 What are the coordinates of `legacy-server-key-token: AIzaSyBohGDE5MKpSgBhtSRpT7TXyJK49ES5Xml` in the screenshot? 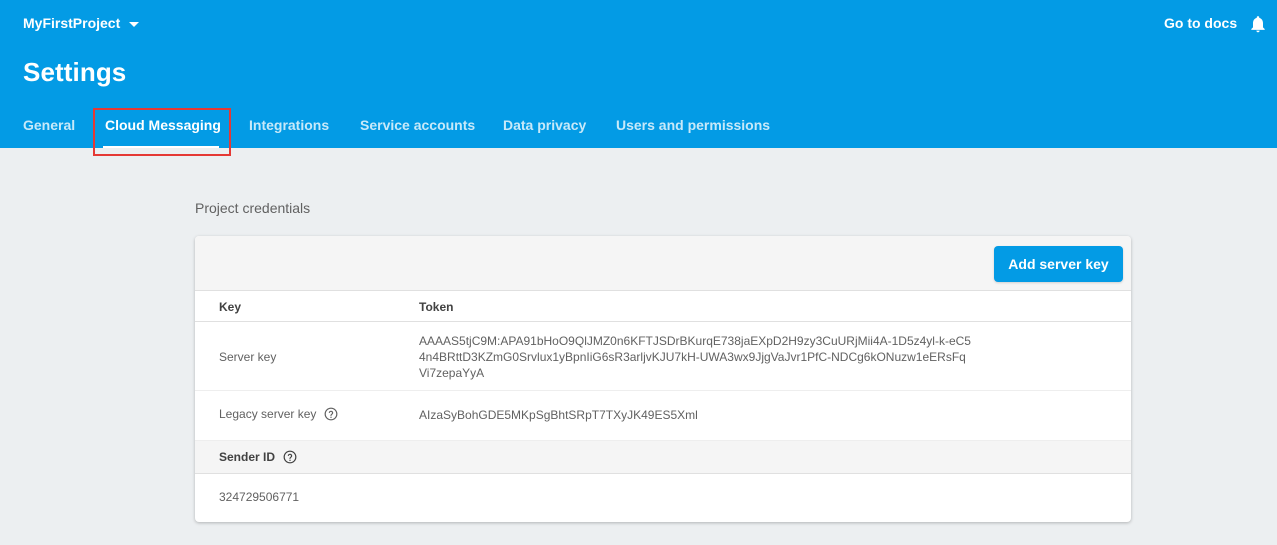 It's located at (558, 415).